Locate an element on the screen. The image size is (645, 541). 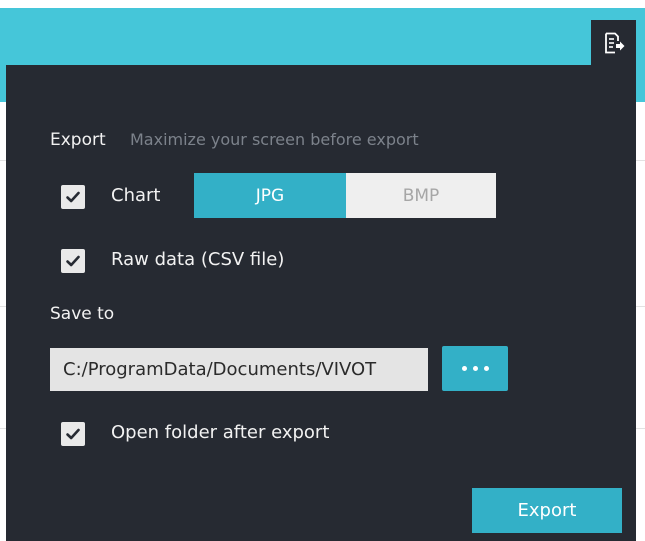
save-path-input: C:/ProgramData/Documents/VIVOT is located at coordinates (239, 369).